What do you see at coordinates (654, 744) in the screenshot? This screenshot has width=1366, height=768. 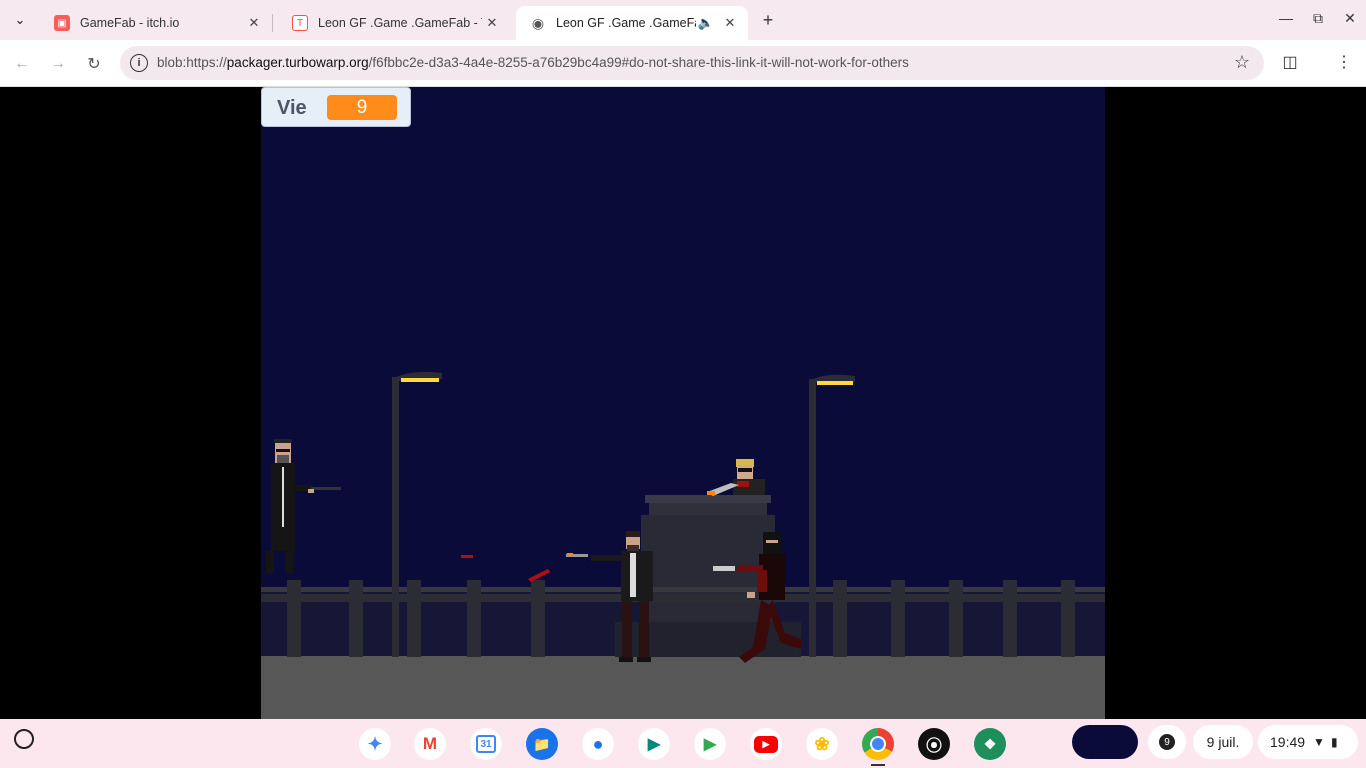 I see `meet-icon: ▶` at bounding box center [654, 744].